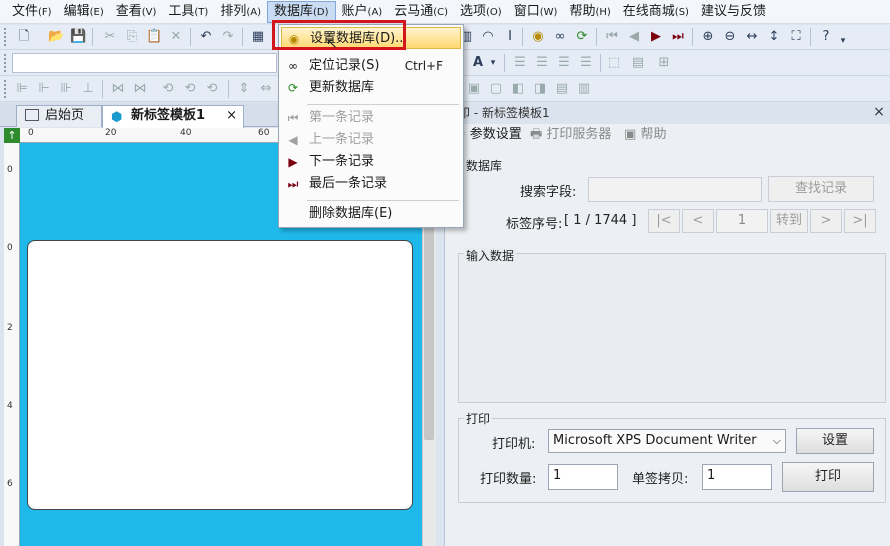 The width and height of the screenshot is (890, 546). I want to click on print-quantity-input: 1, so click(583, 477).